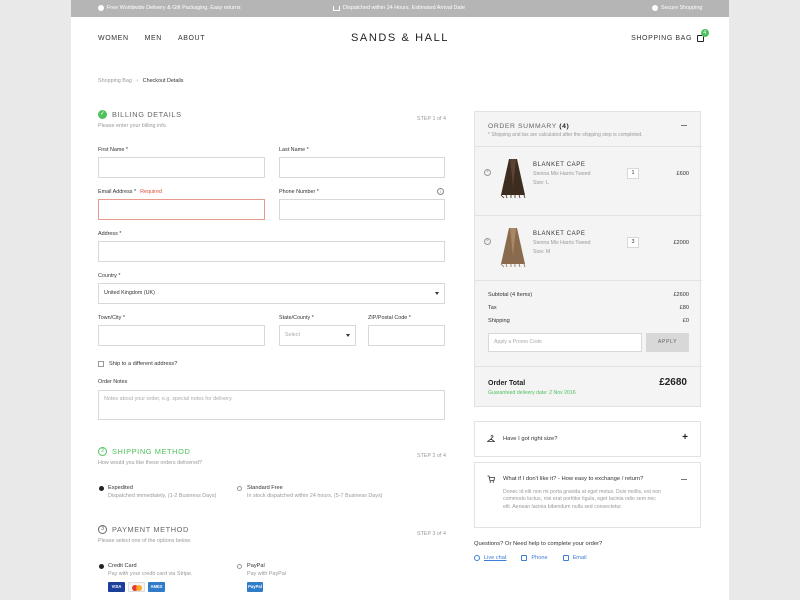 This screenshot has width=800, height=600. I want to click on credit-card-title: Credit Card, so click(122, 566).